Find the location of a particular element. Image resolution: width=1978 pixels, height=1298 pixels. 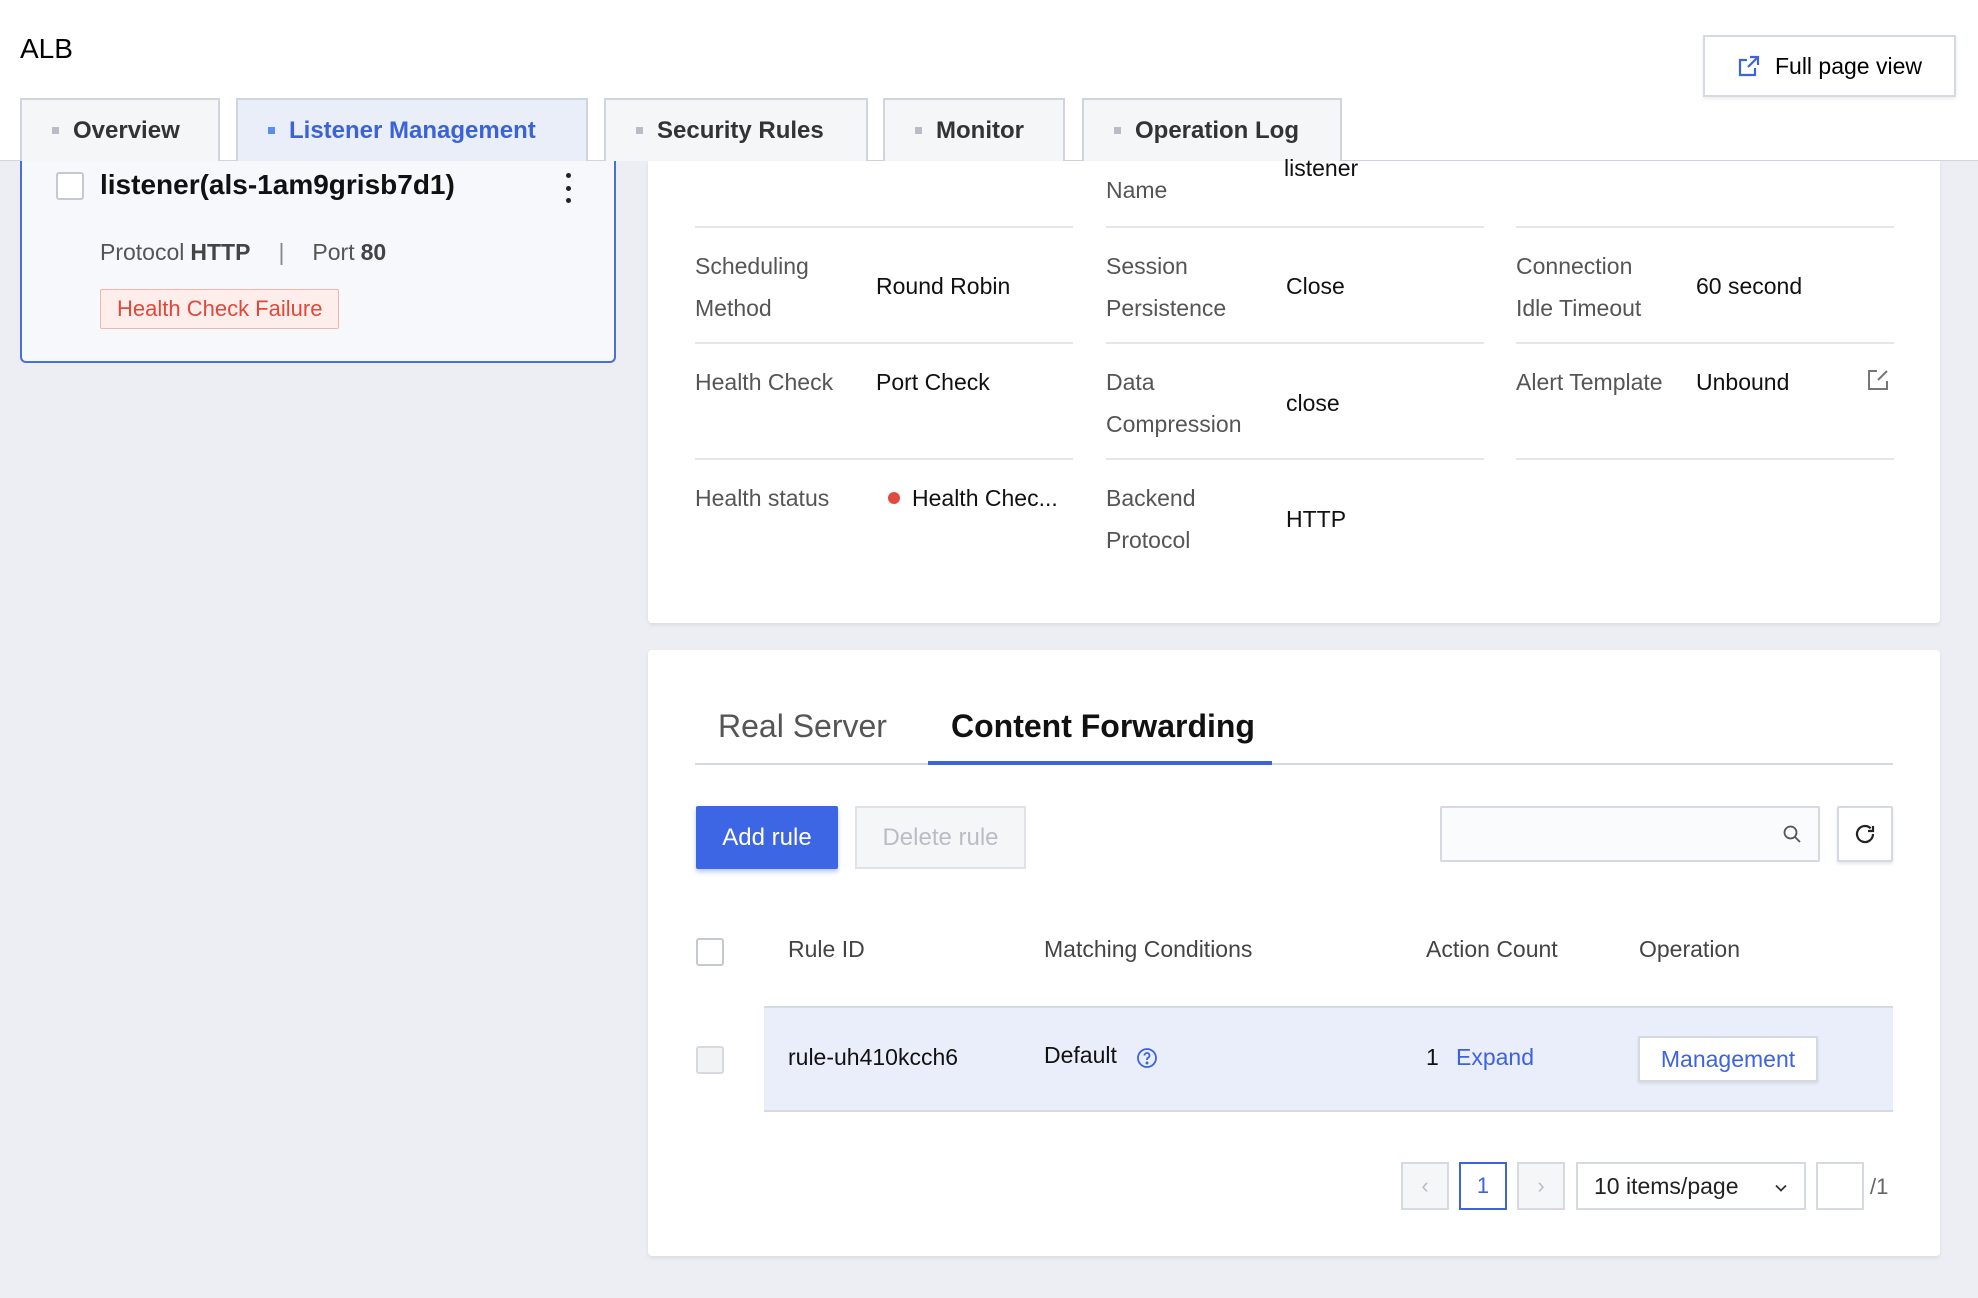

tab-label: Security Rules is located at coordinates (740, 130).